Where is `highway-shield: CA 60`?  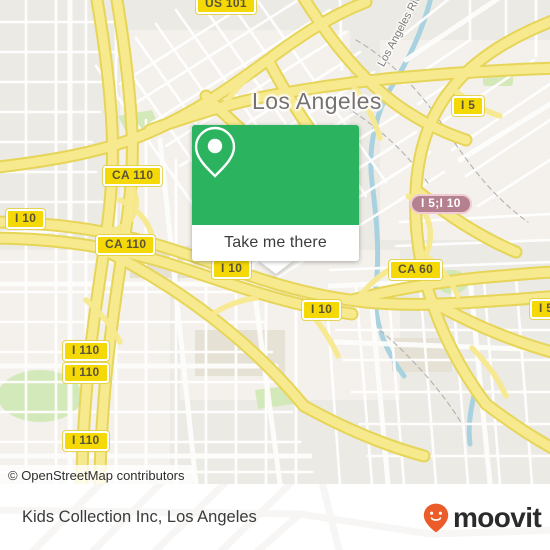 highway-shield: CA 60 is located at coordinates (416, 270).